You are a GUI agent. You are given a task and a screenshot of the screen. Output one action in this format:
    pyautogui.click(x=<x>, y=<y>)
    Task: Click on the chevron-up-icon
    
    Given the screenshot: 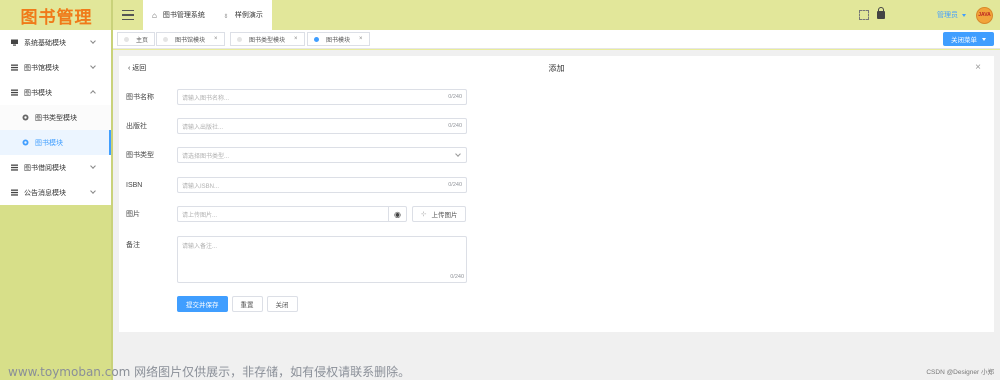 What is the action you would take?
    pyautogui.click(x=93, y=93)
    